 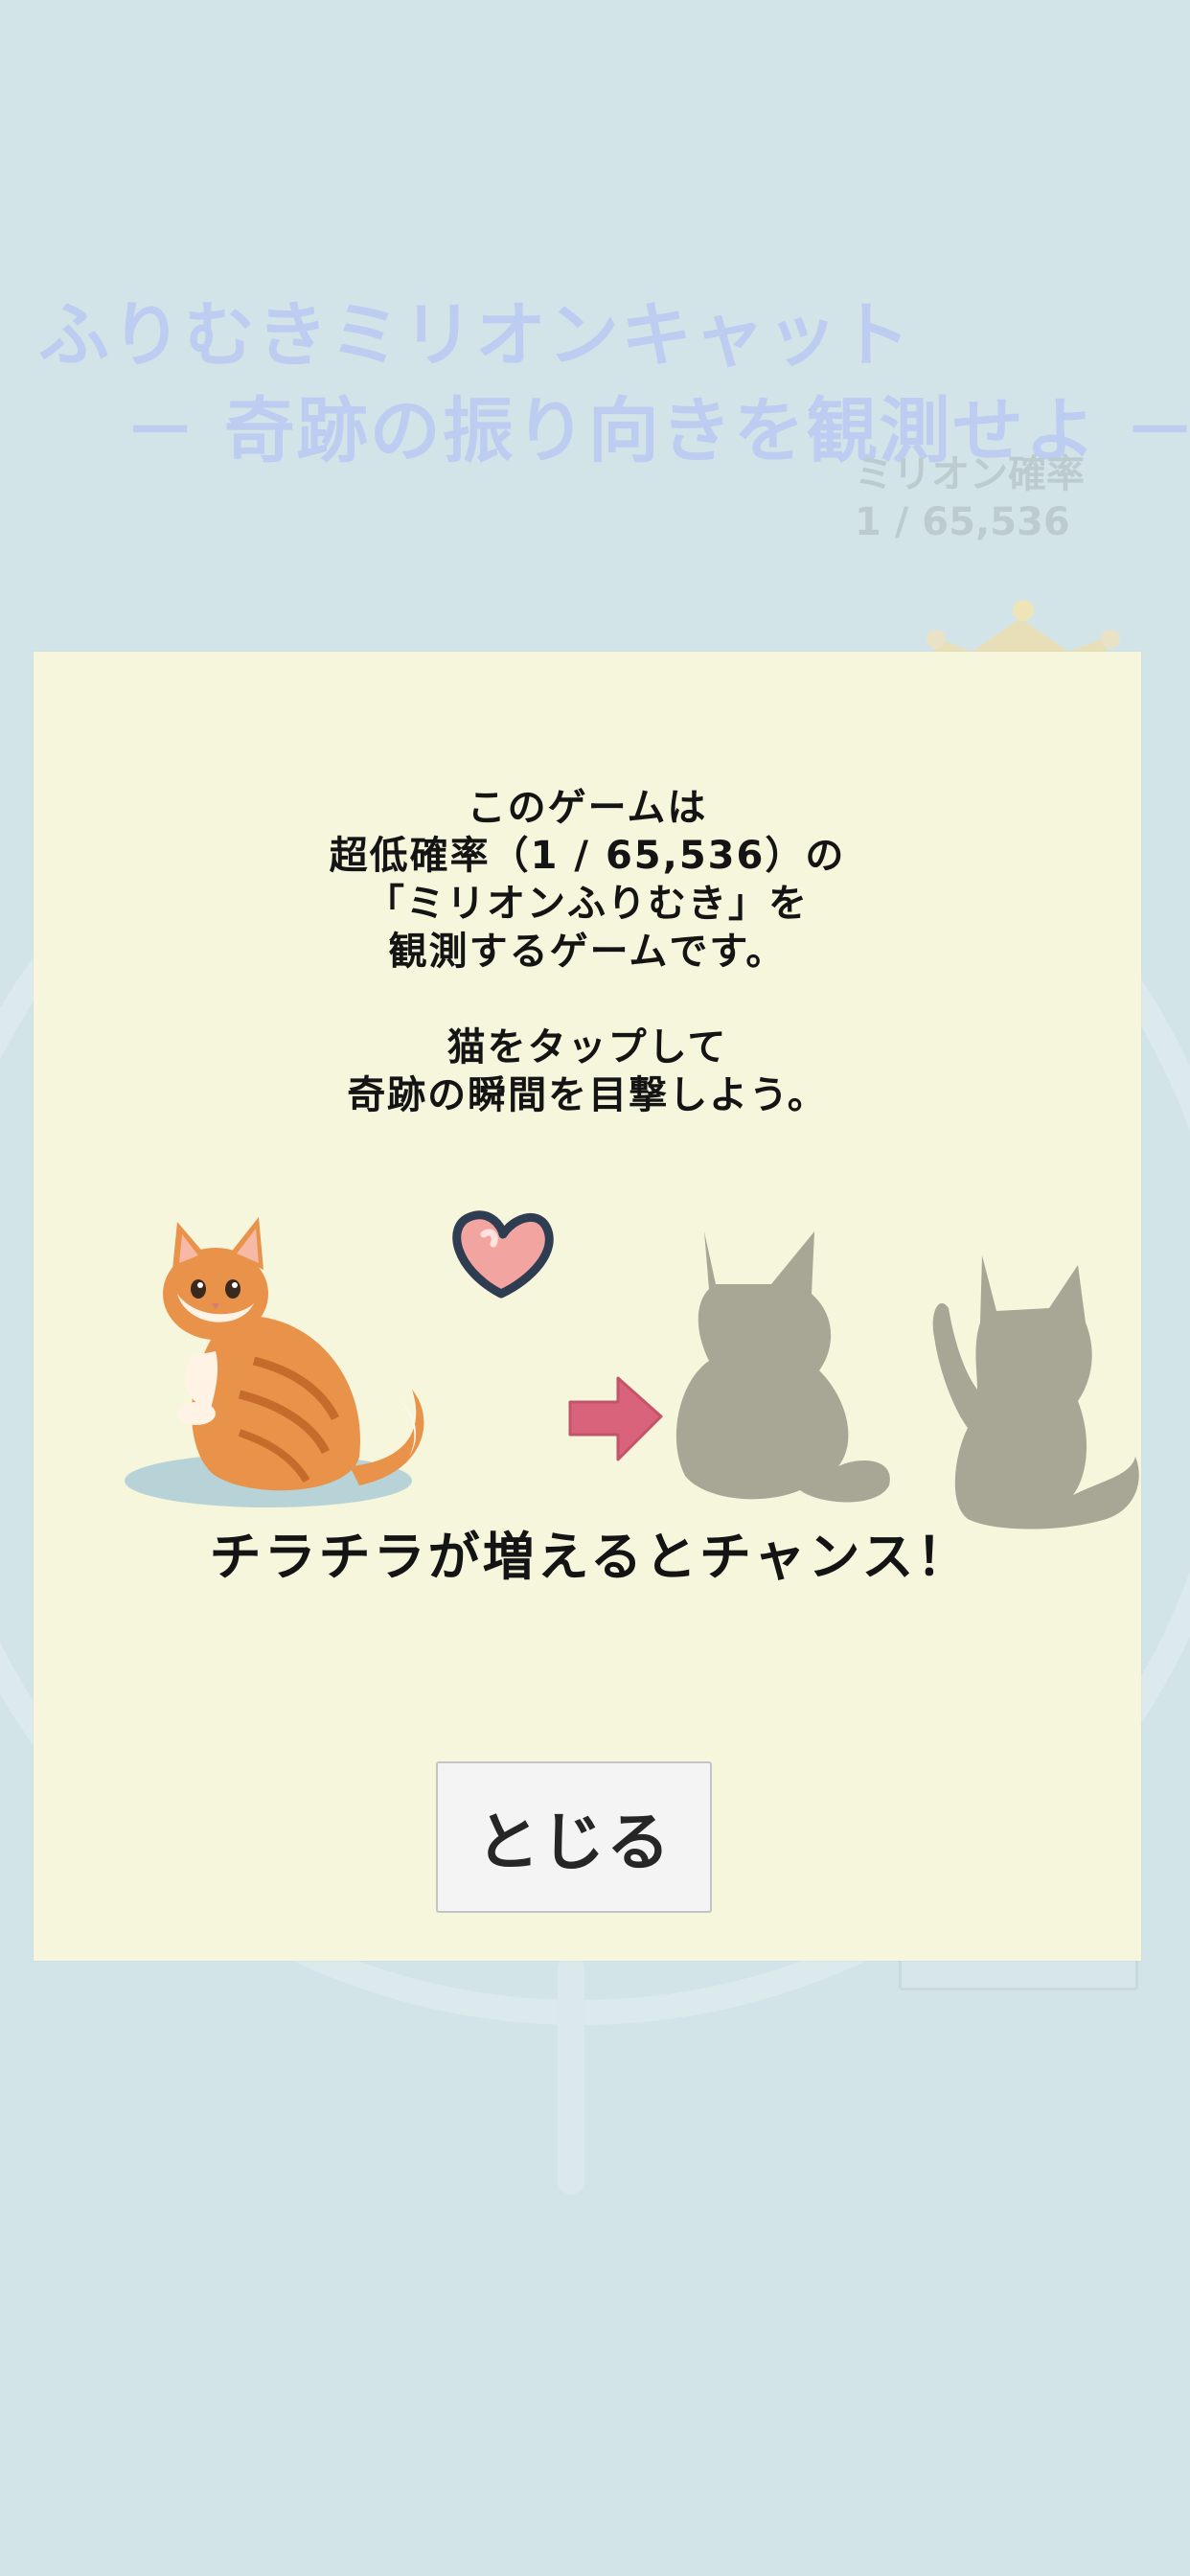 I want to click on heart-icon, so click(x=503, y=1254).